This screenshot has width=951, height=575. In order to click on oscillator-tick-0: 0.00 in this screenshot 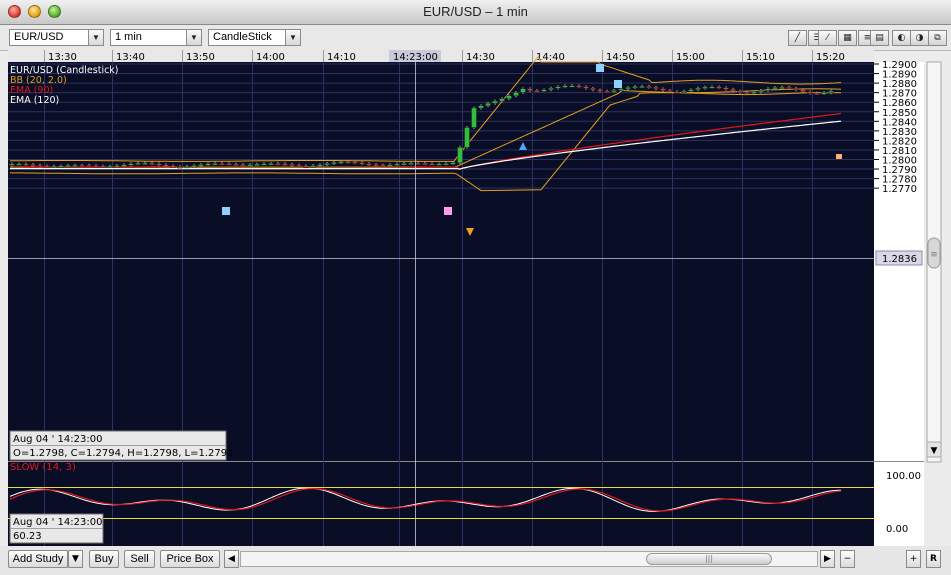, I will do `click(897, 529)`.